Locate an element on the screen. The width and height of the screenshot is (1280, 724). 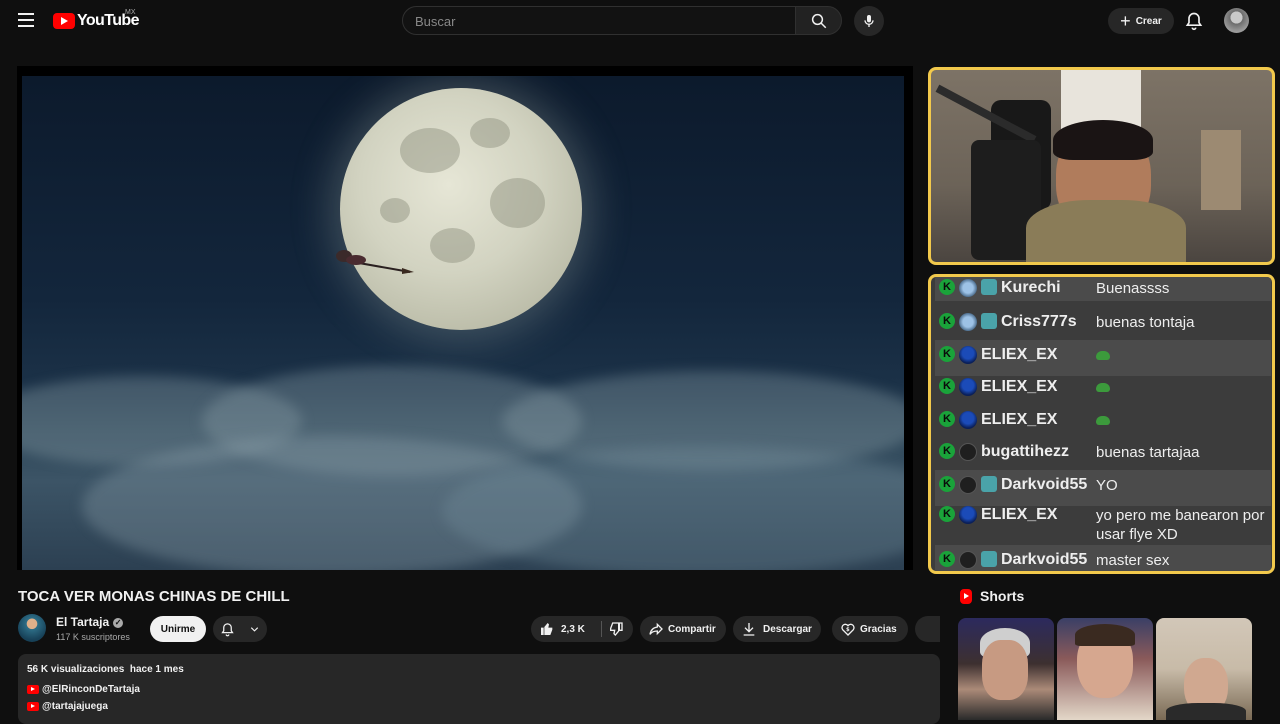
verified-icon: ✓ is located at coordinates (118, 622).